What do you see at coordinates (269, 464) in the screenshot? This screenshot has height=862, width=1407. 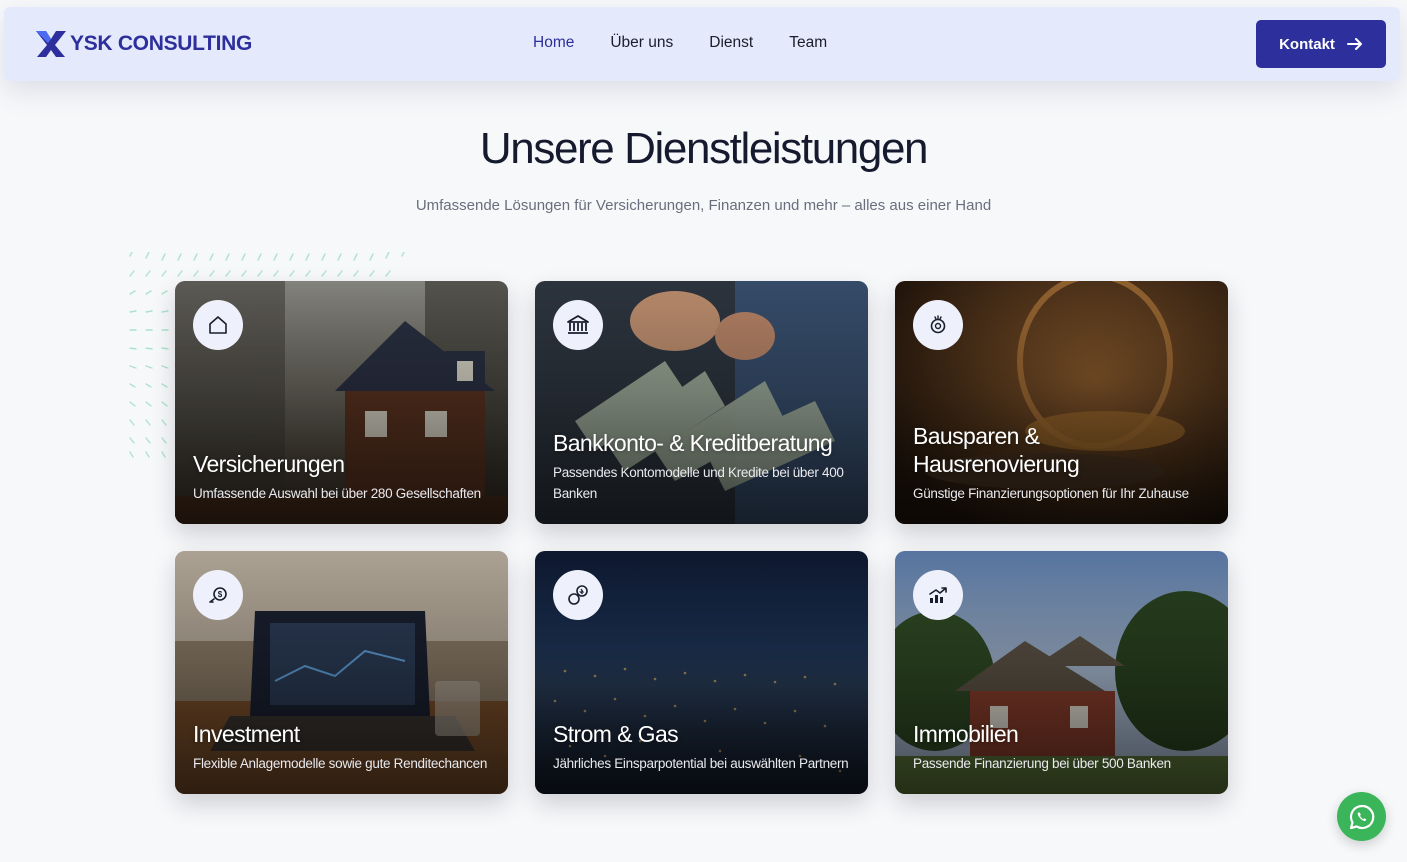 I see `card-title: Versicherungen` at bounding box center [269, 464].